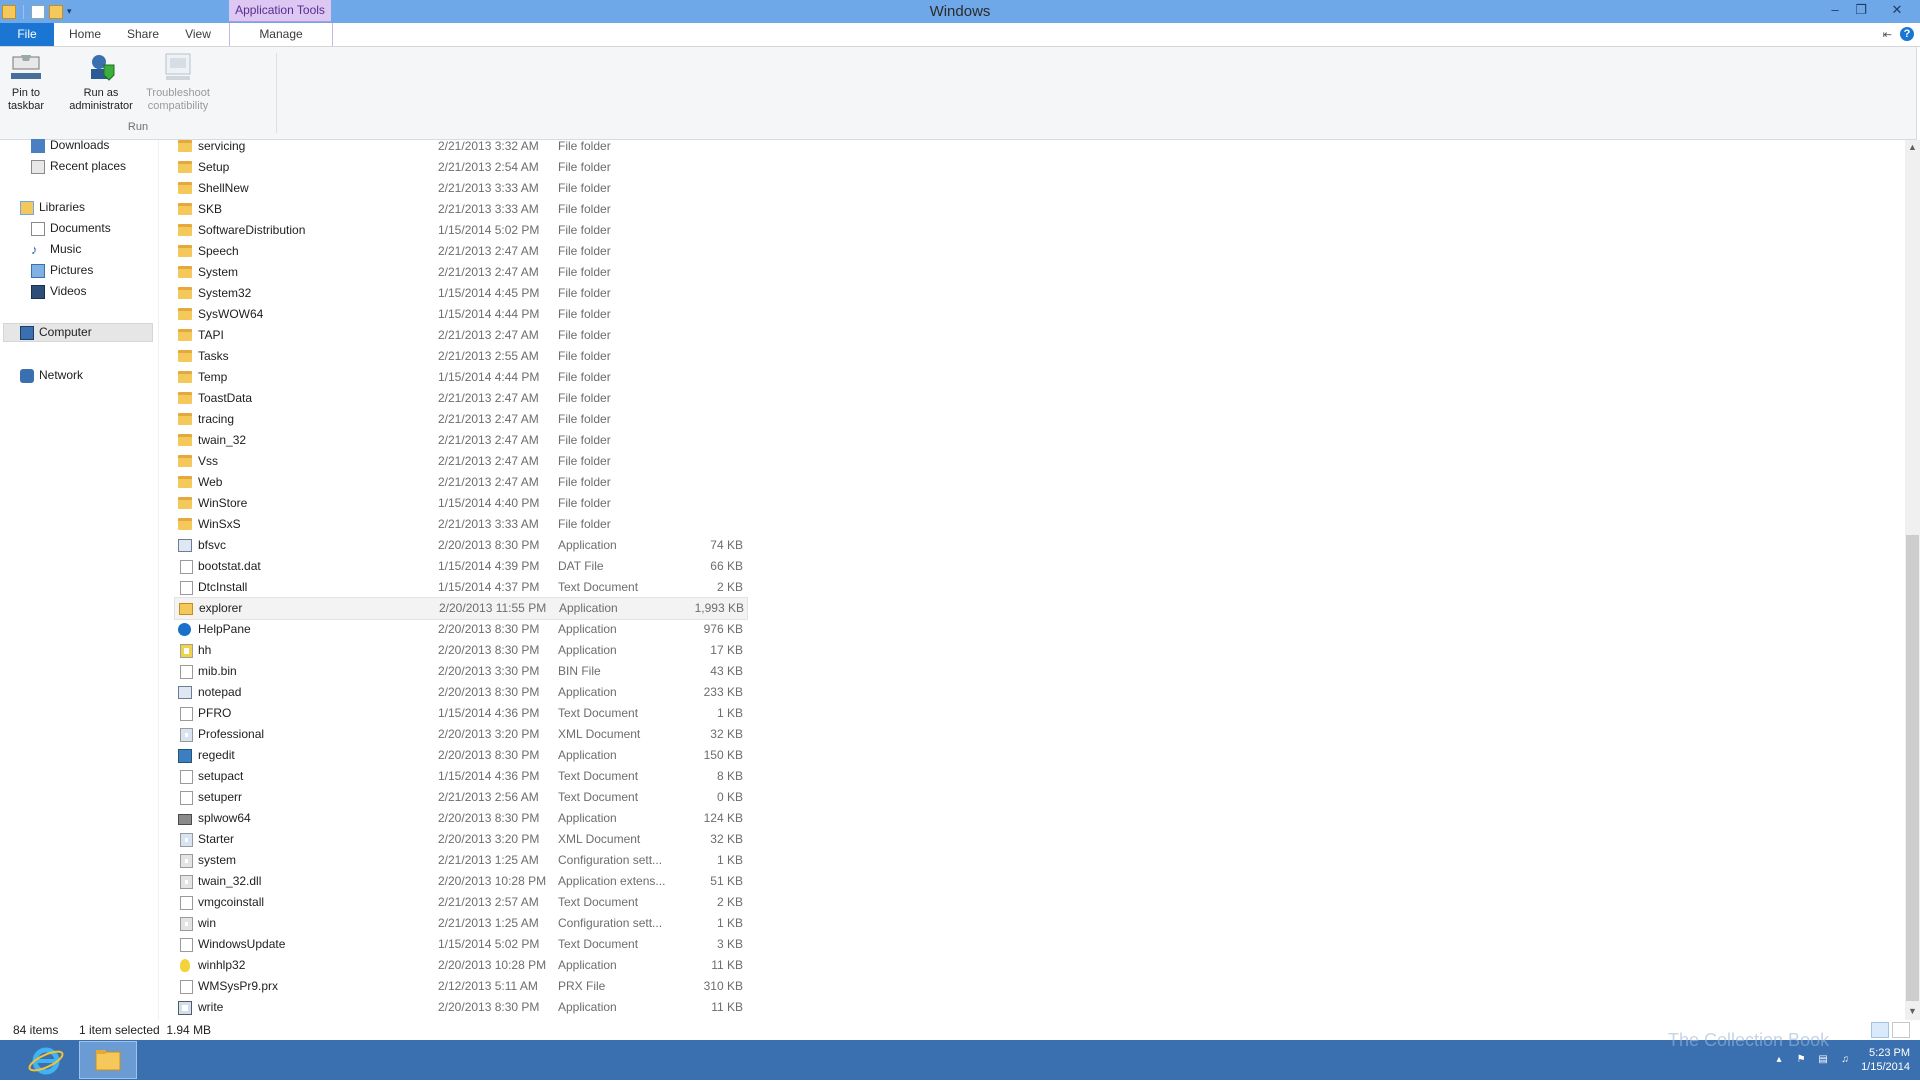 Image resolution: width=1920 pixels, height=1081 pixels. I want to click on tab-manage: Manage, so click(281, 34).